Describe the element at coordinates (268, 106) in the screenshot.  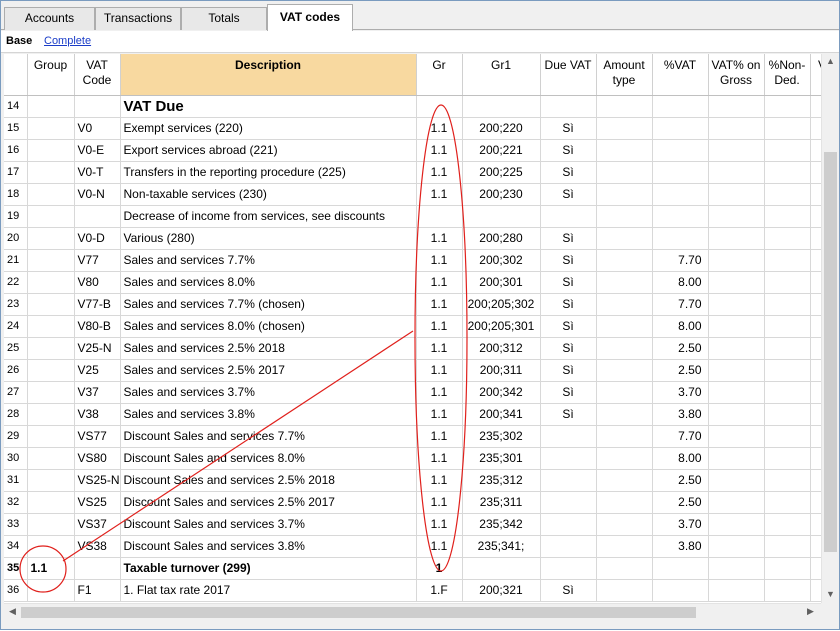
I see `cell-description: VAT Due` at that location.